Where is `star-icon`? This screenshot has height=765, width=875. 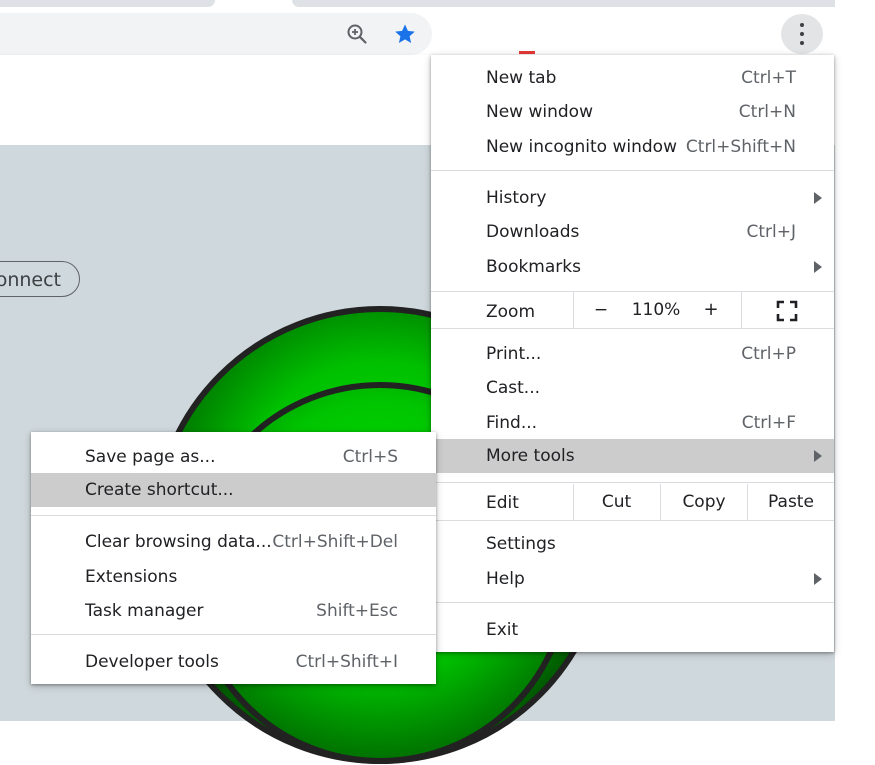
star-icon is located at coordinates (405, 34).